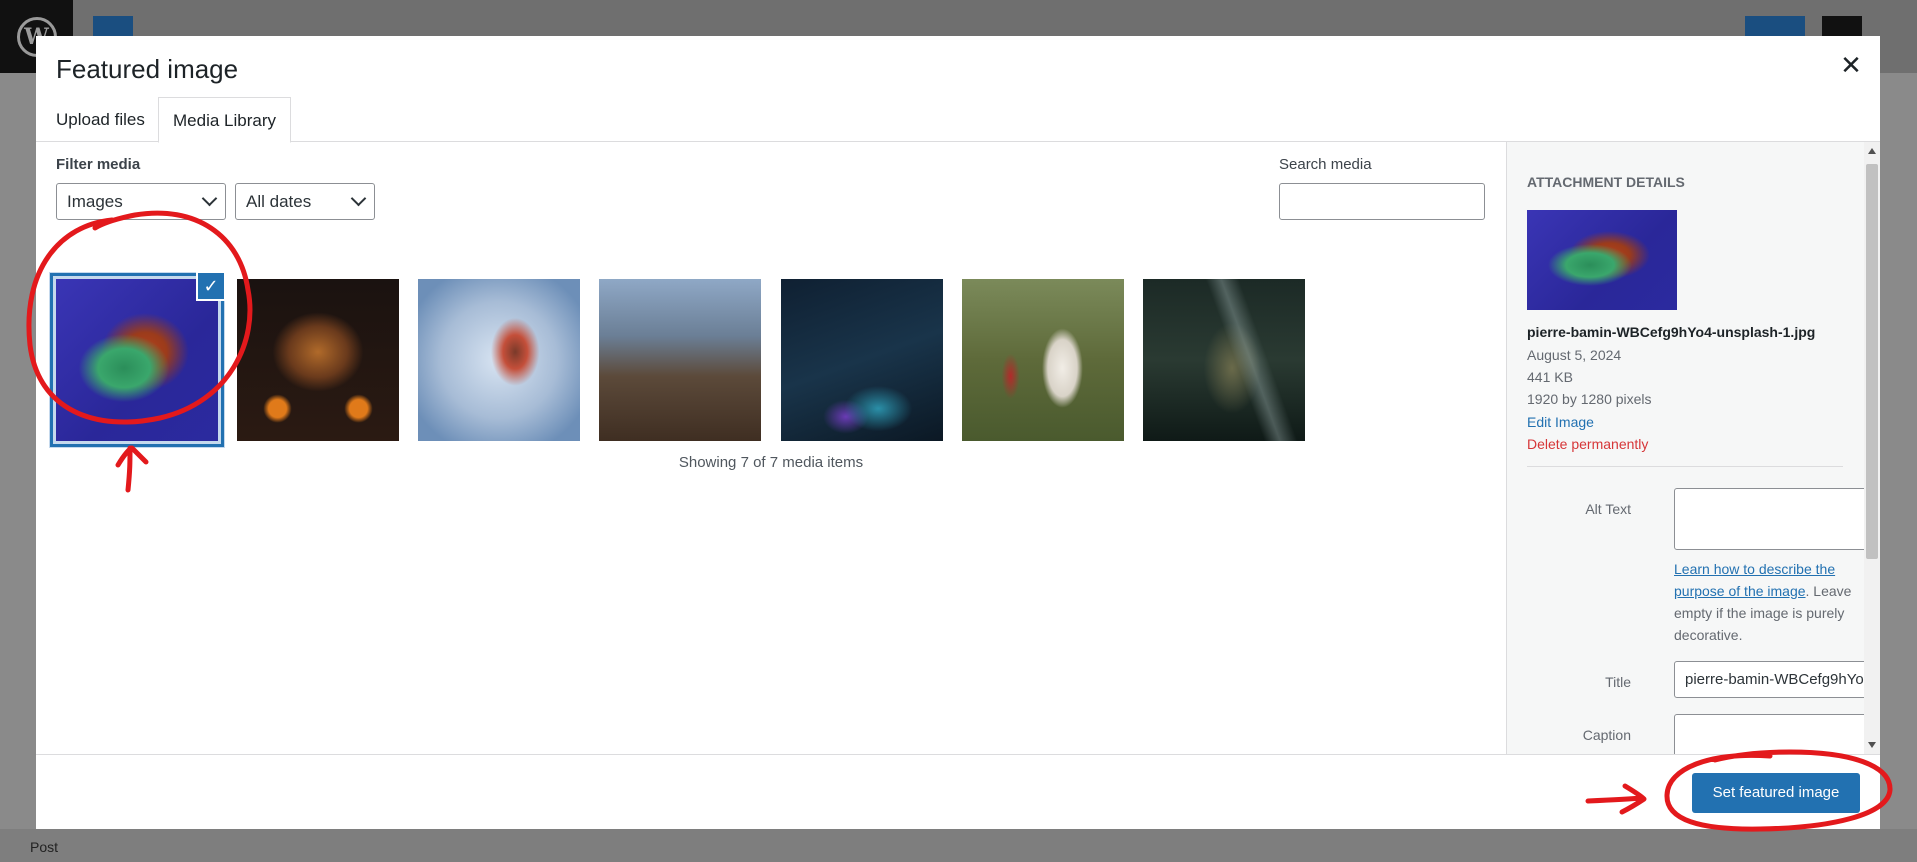 This screenshot has width=1917, height=862. I want to click on alt-text-textarea, so click(1775, 519).